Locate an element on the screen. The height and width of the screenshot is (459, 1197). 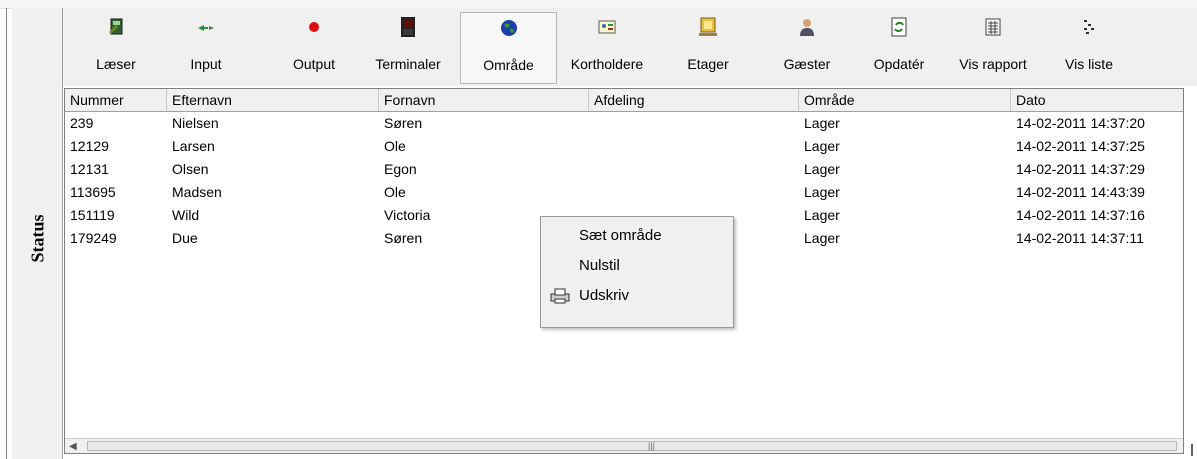
toolbar-label: Terminaler is located at coordinates (408, 64).